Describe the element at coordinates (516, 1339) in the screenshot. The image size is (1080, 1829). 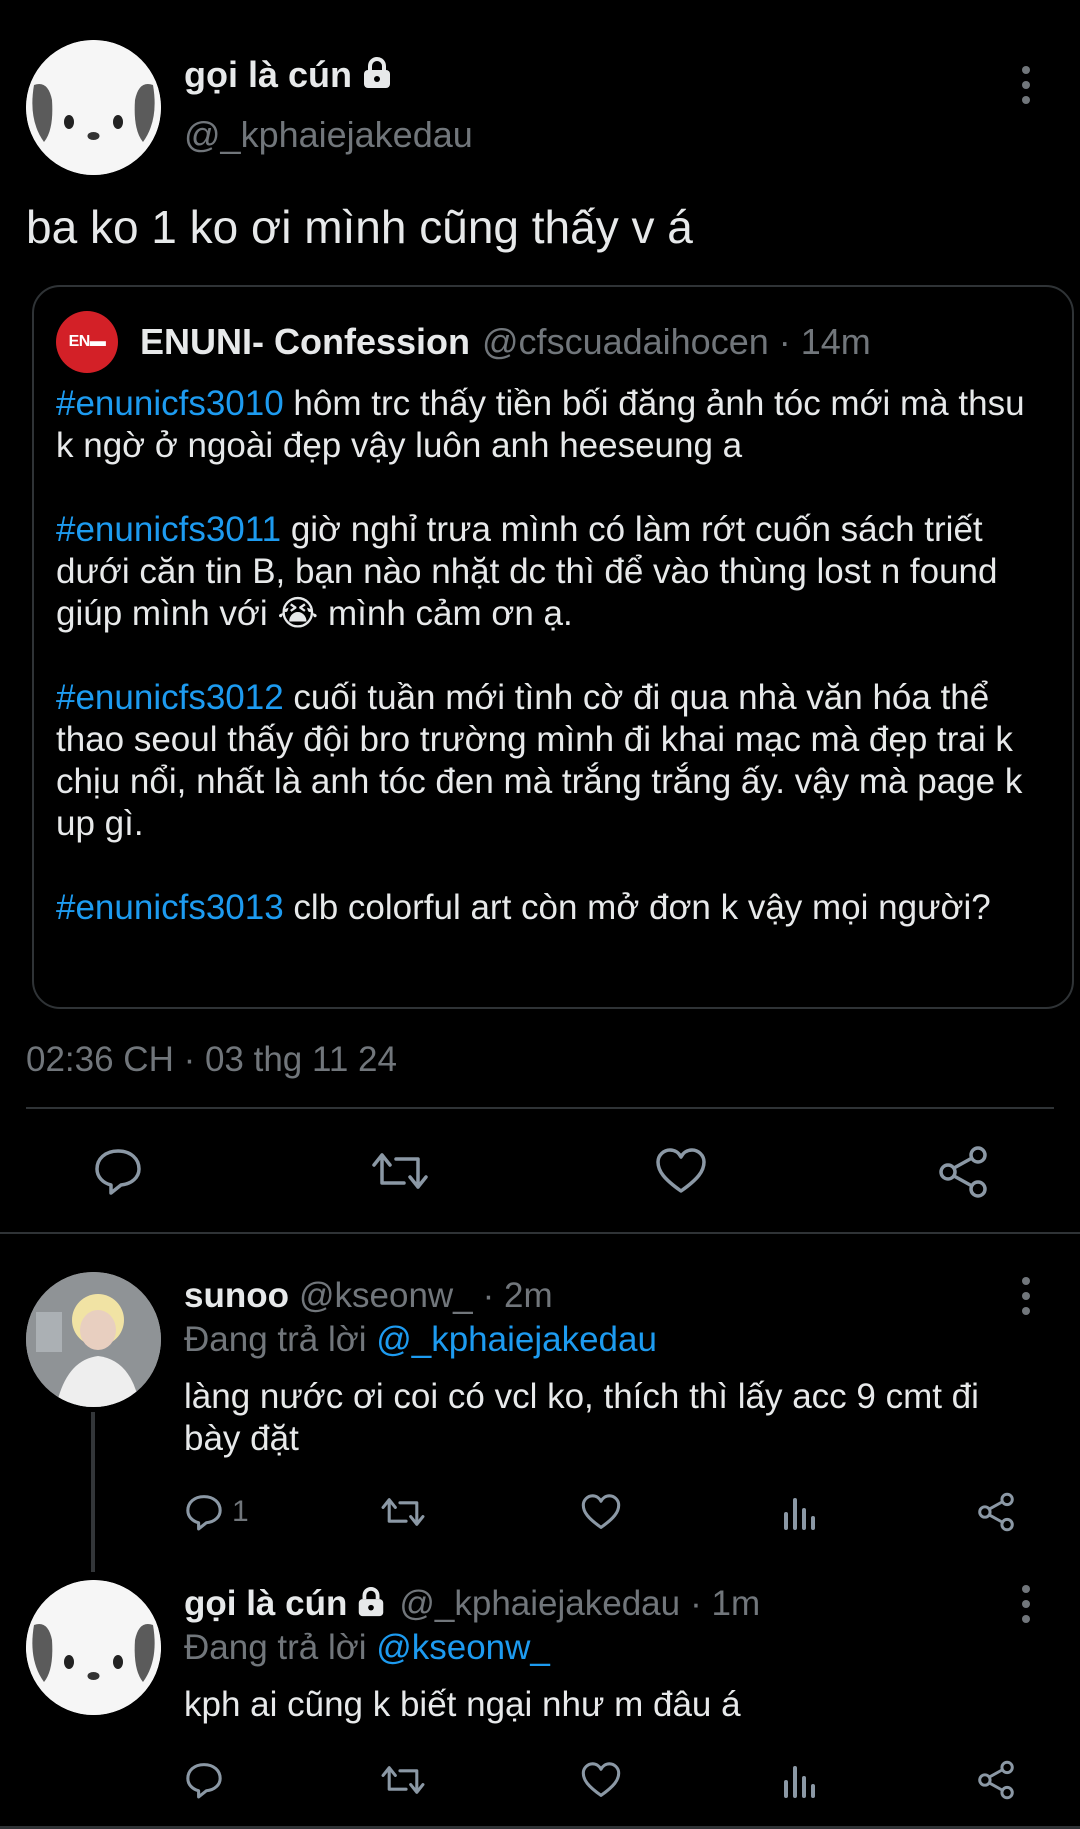
I see `replying-to-link: @_kphaiejakedau` at that location.